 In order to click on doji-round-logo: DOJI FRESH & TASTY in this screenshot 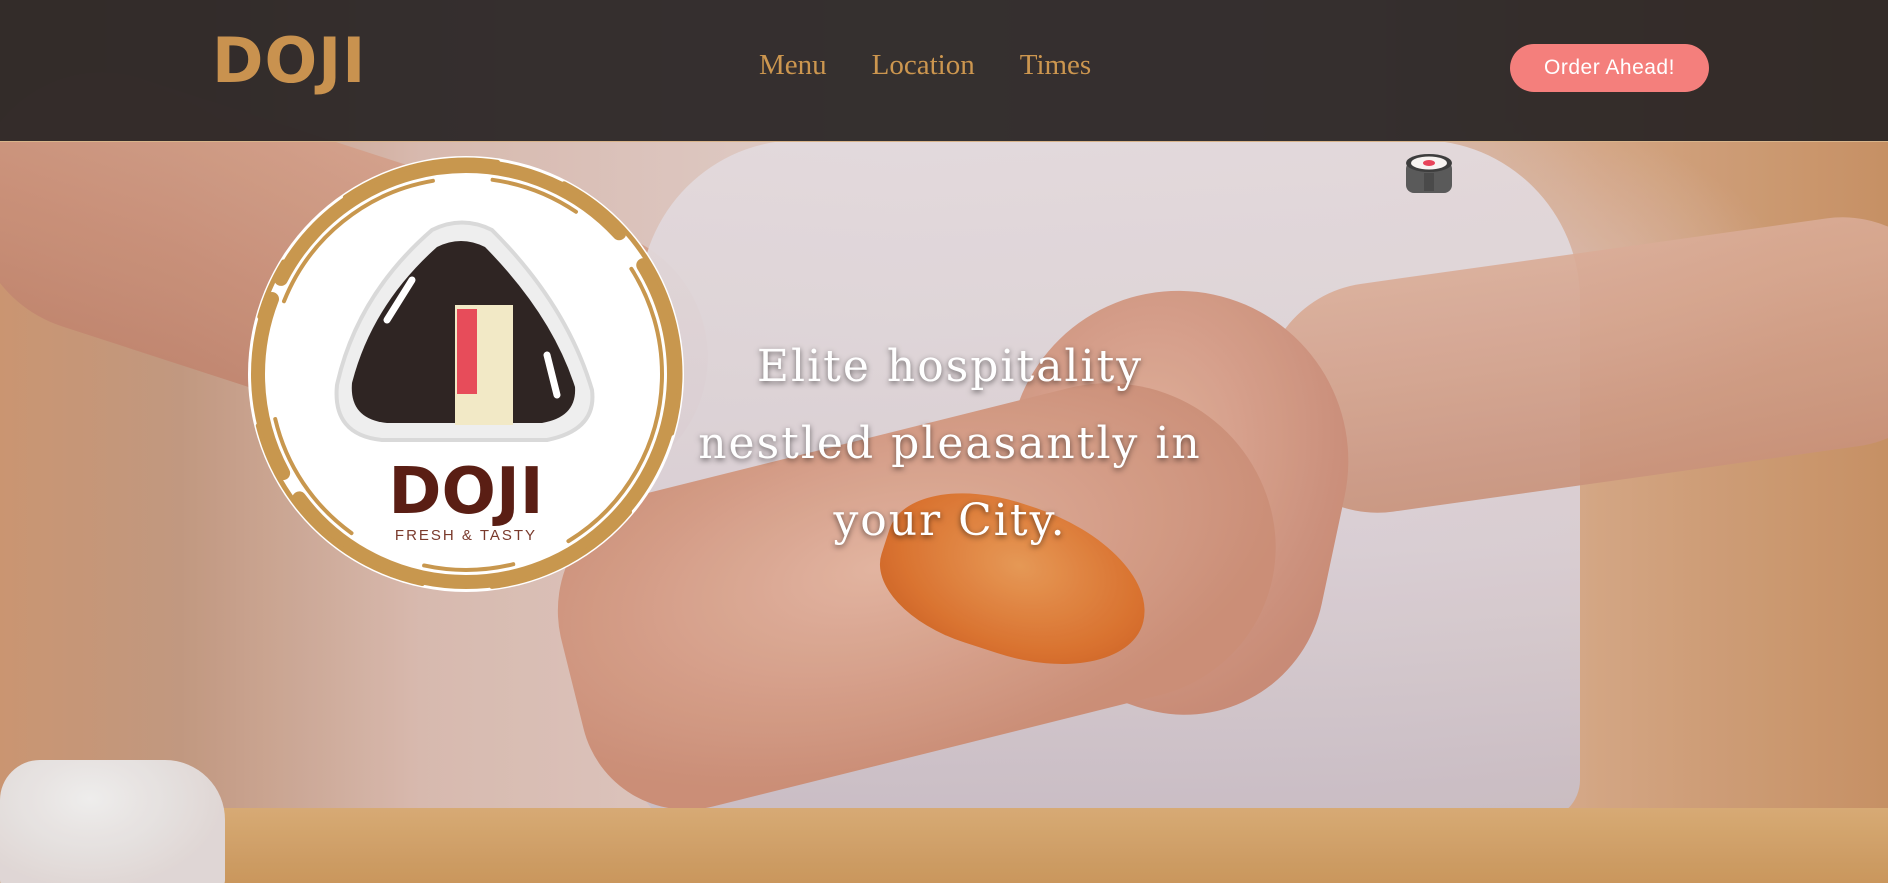, I will do `click(466, 374)`.